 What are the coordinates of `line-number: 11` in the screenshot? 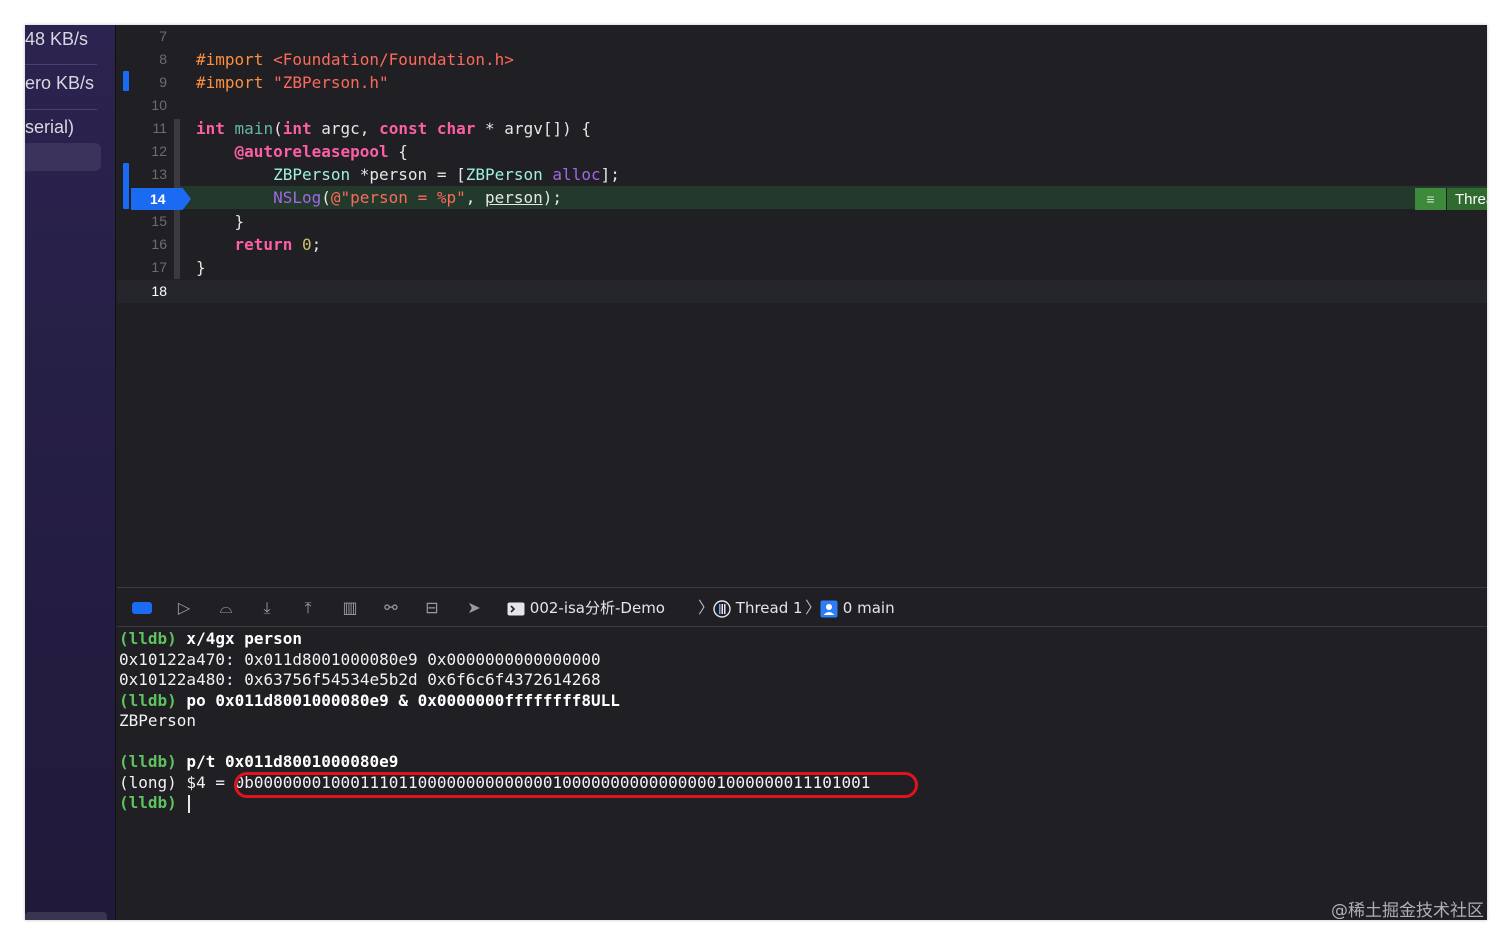 It's located at (159, 128).